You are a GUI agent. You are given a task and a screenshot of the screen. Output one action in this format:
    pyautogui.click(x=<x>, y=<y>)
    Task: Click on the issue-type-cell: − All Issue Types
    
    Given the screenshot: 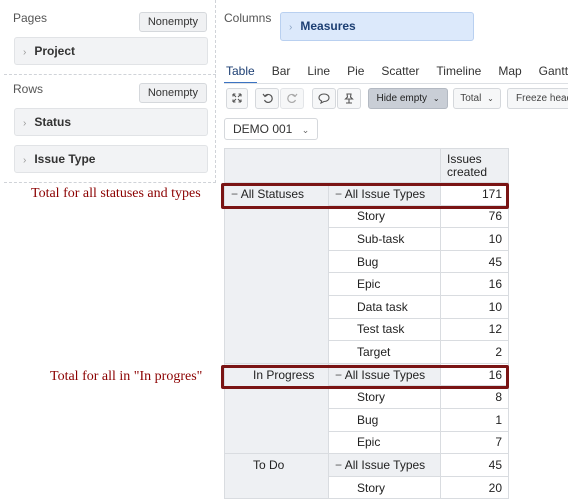 What is the action you would take?
    pyautogui.click(x=384, y=465)
    